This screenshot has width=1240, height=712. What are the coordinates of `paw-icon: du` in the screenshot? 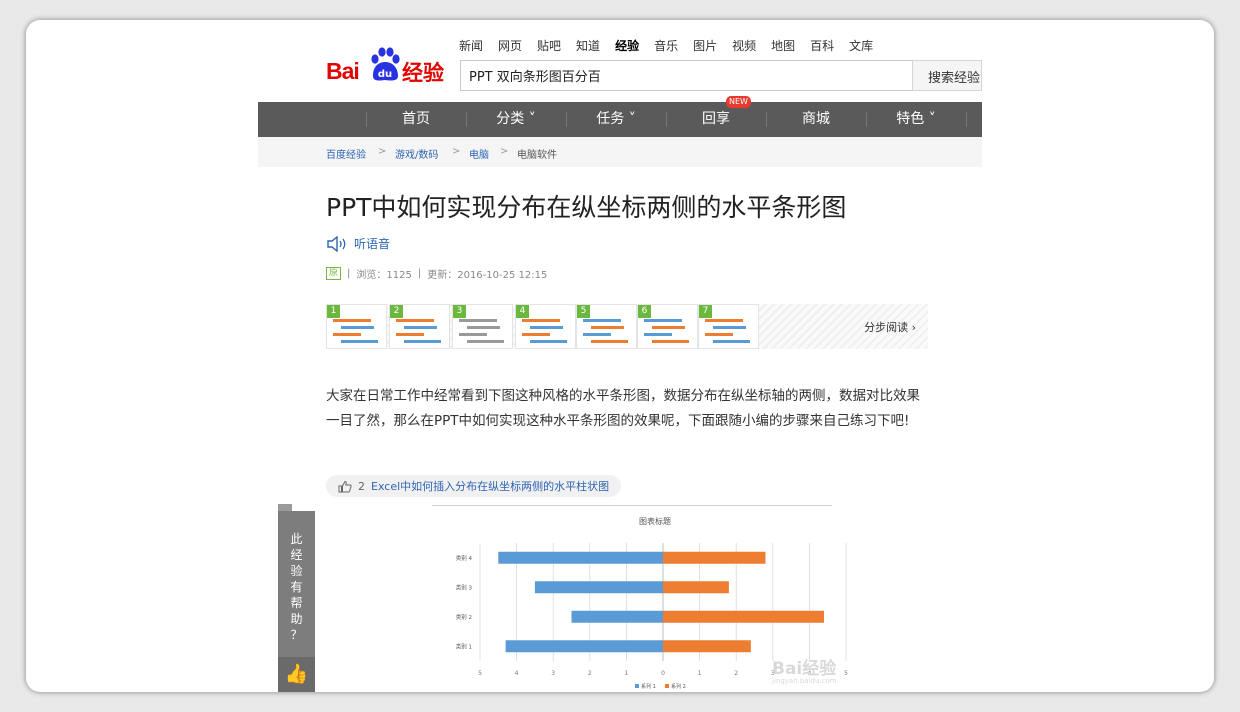 It's located at (385, 64).